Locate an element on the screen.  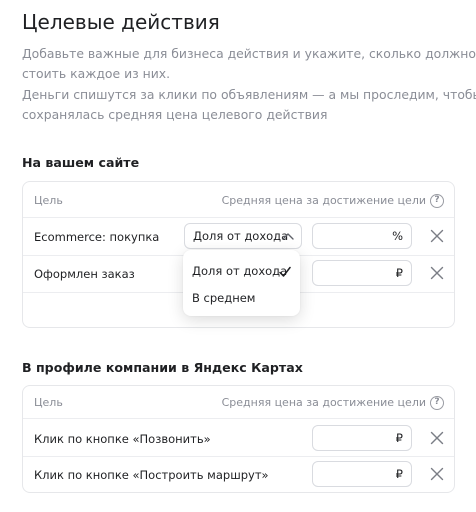
page-title: Целевые действия is located at coordinates (121, 22).